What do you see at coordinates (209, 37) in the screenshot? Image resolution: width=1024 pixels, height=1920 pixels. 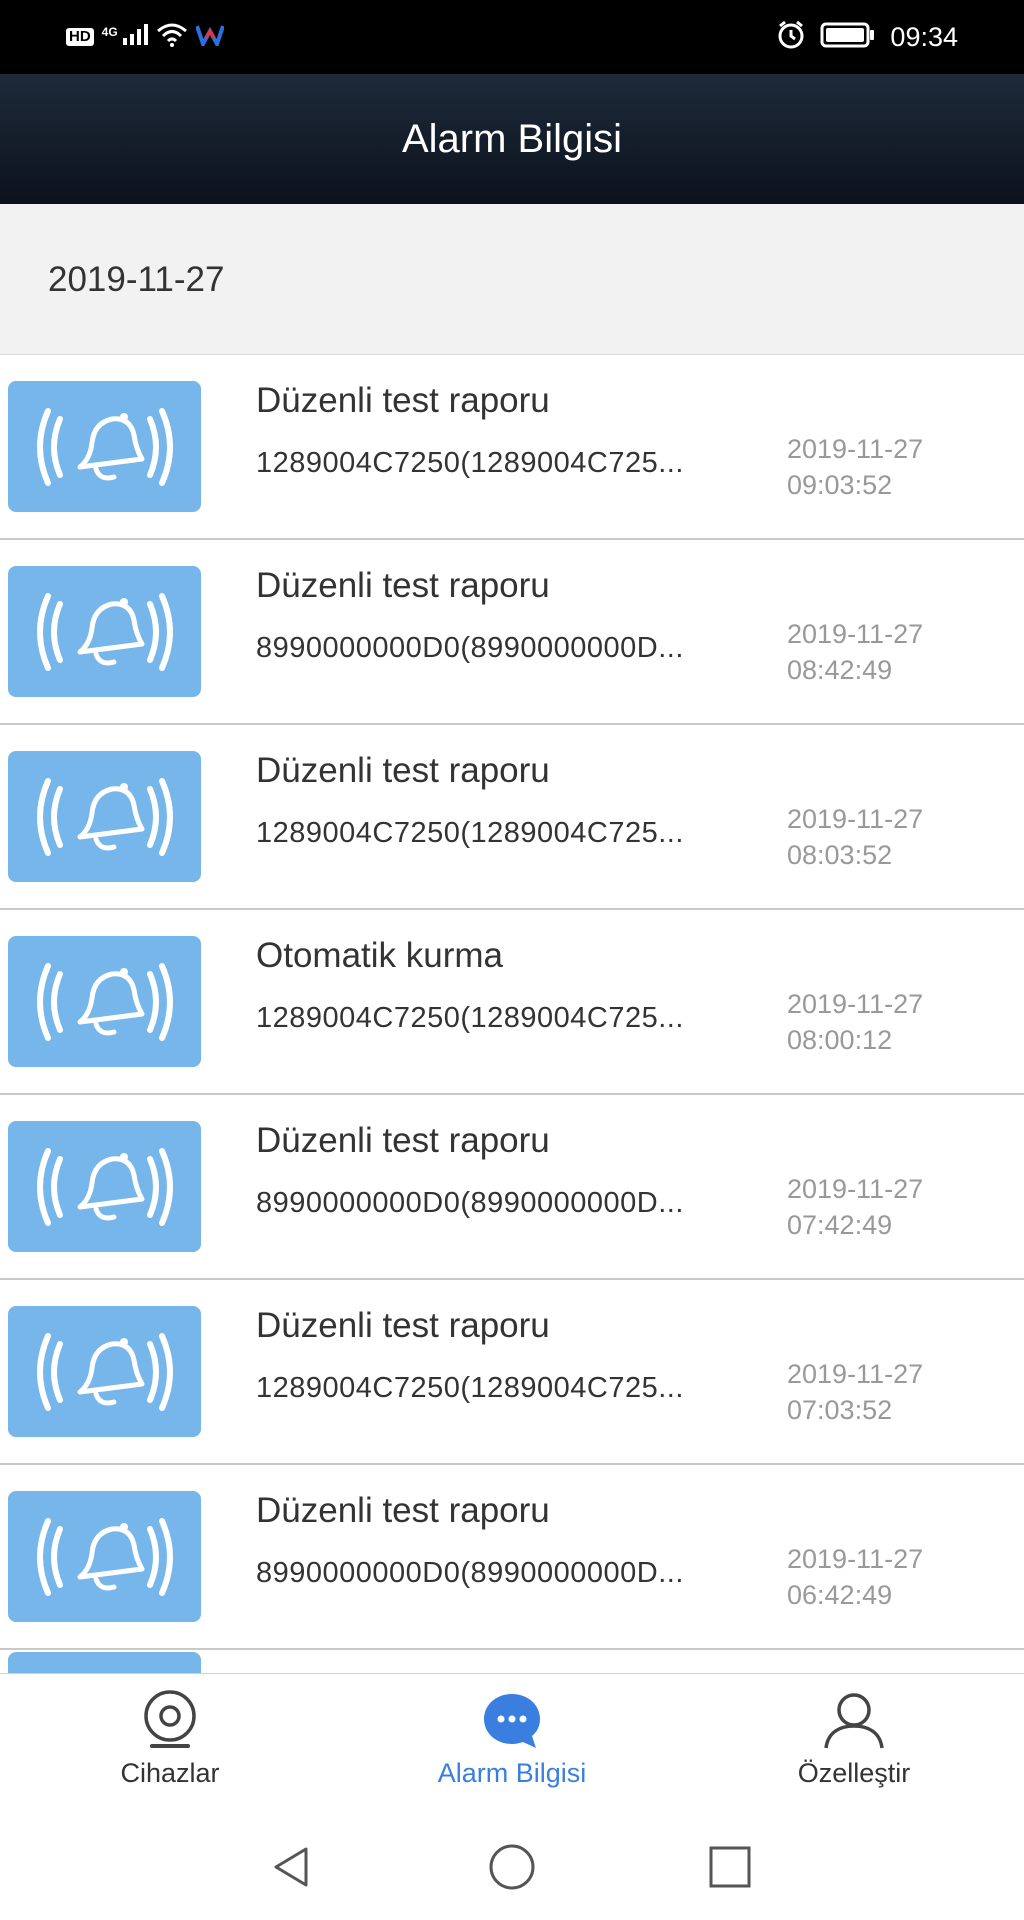 I see `app-w-icon` at bounding box center [209, 37].